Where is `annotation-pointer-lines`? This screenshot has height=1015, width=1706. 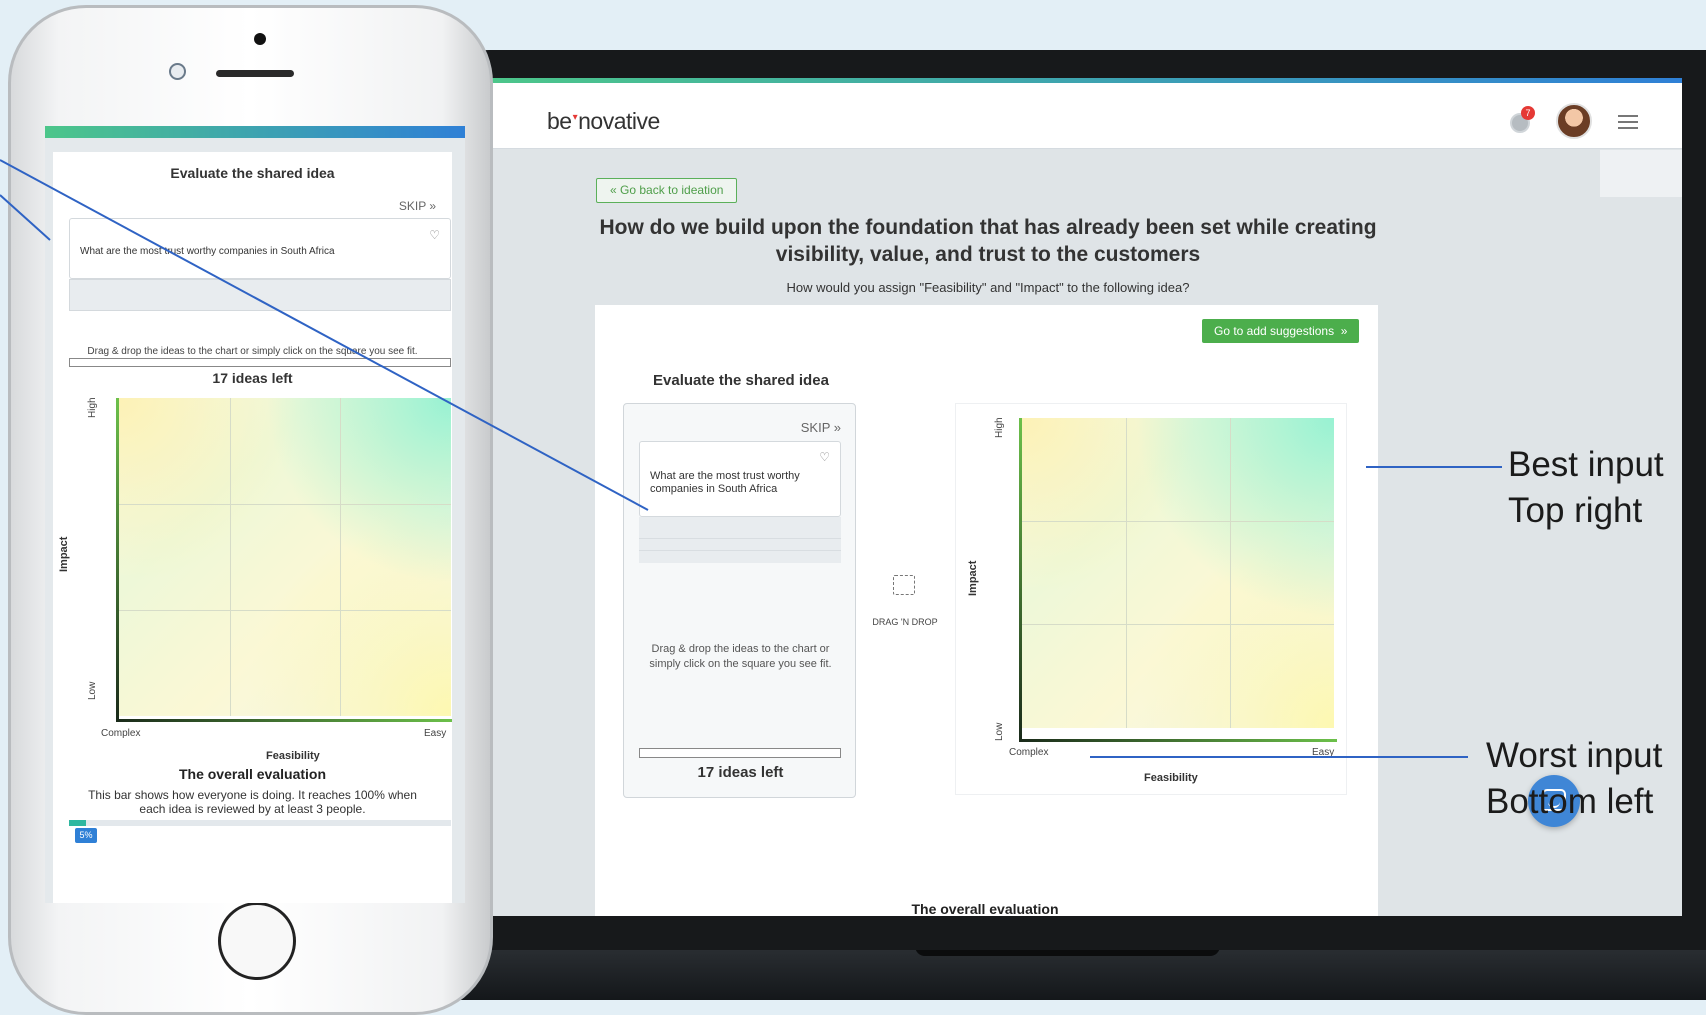 annotation-pointer-lines is located at coordinates (324, 335).